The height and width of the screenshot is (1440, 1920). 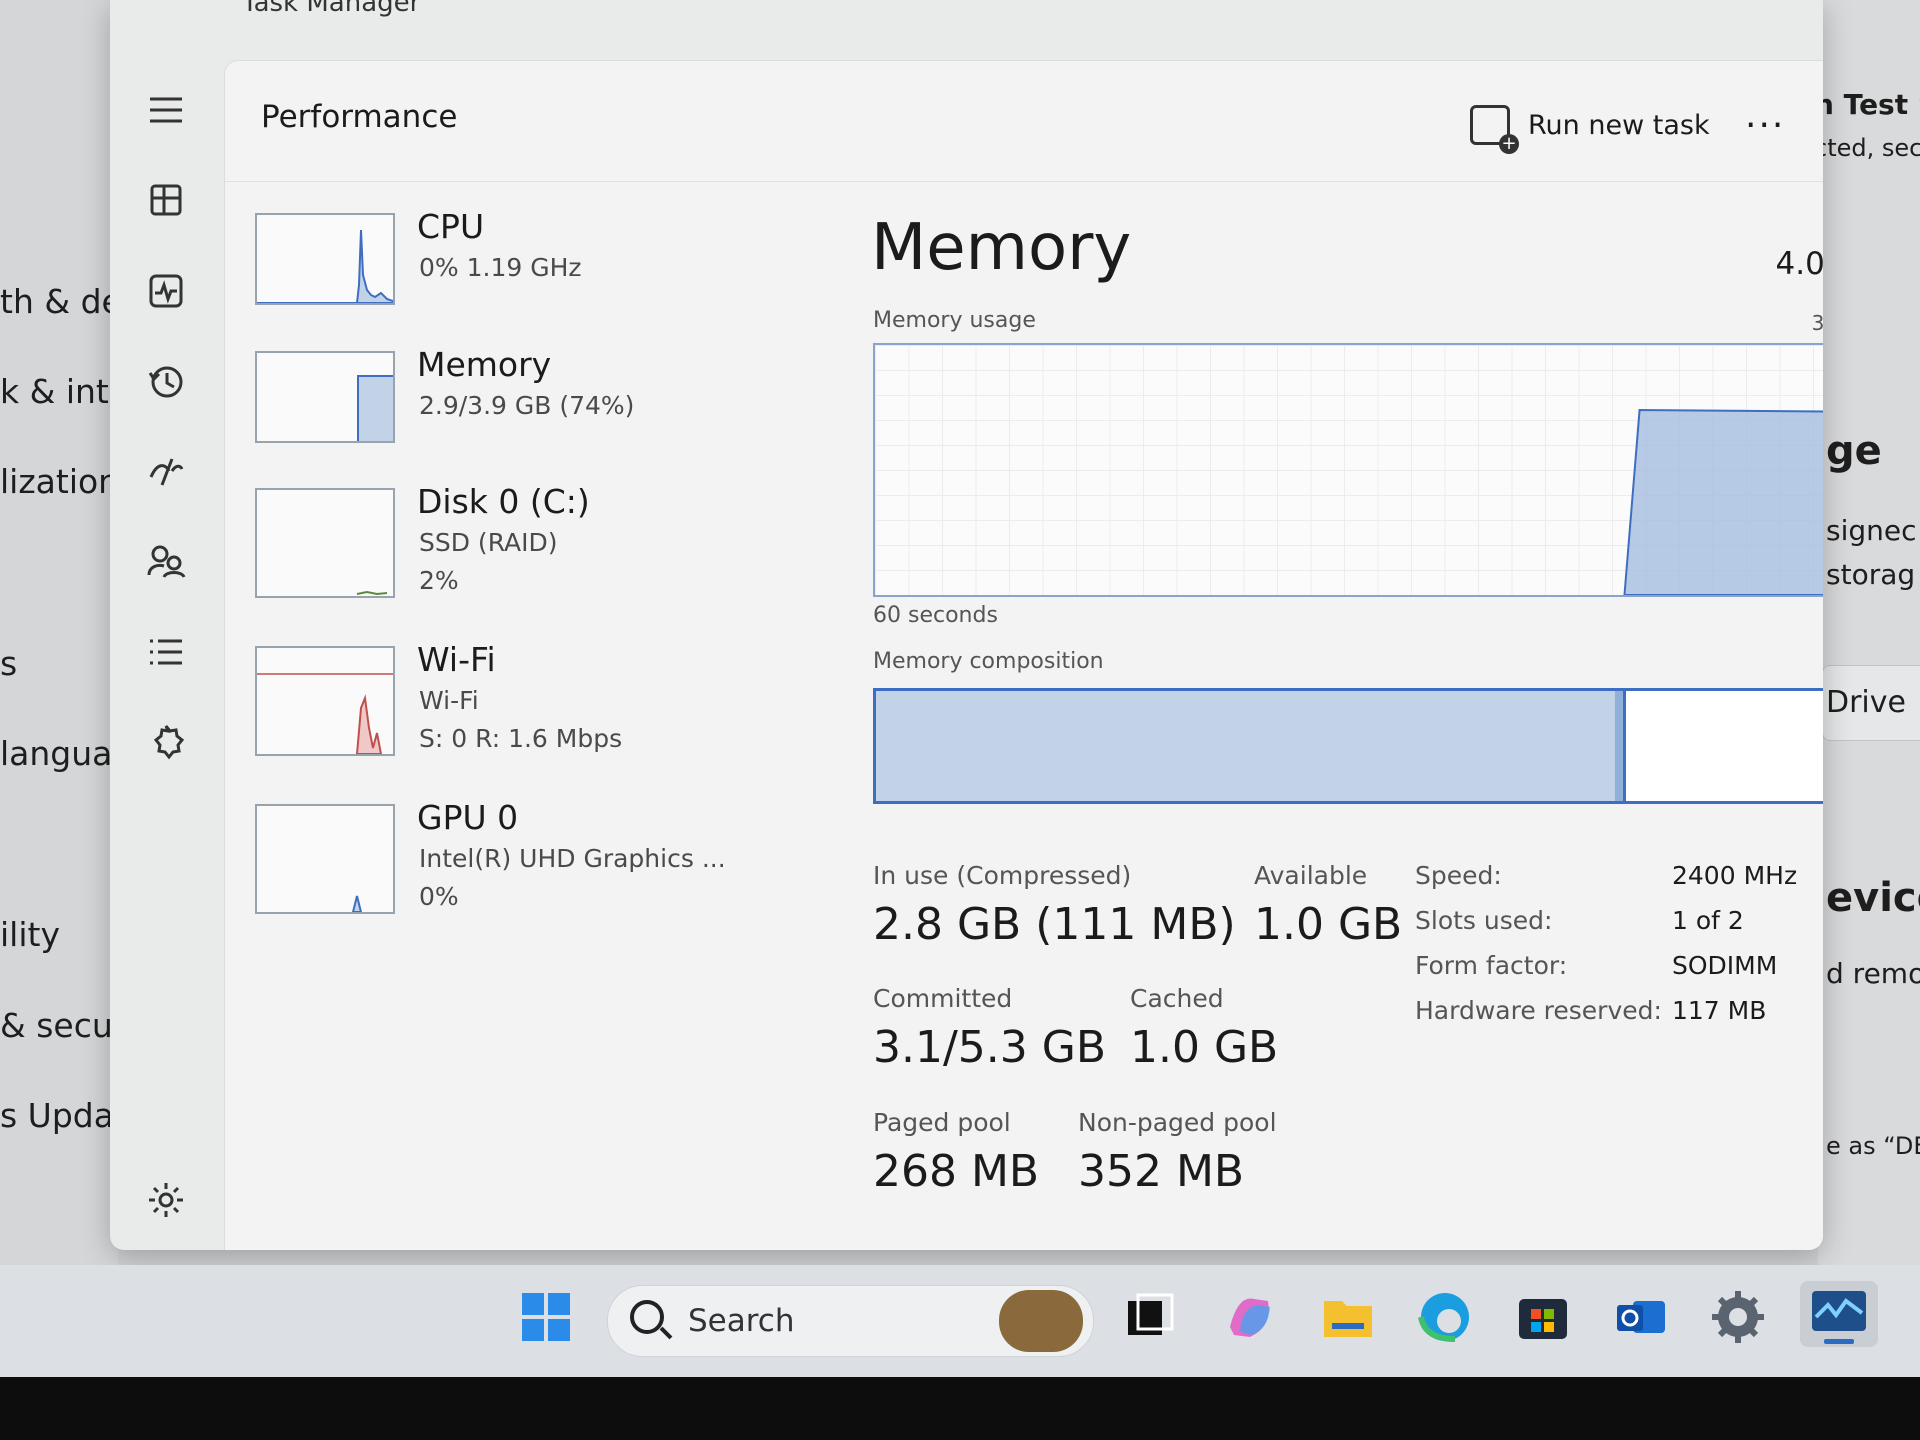 What do you see at coordinates (1311, 875) in the screenshot?
I see `available-label: Available` at bounding box center [1311, 875].